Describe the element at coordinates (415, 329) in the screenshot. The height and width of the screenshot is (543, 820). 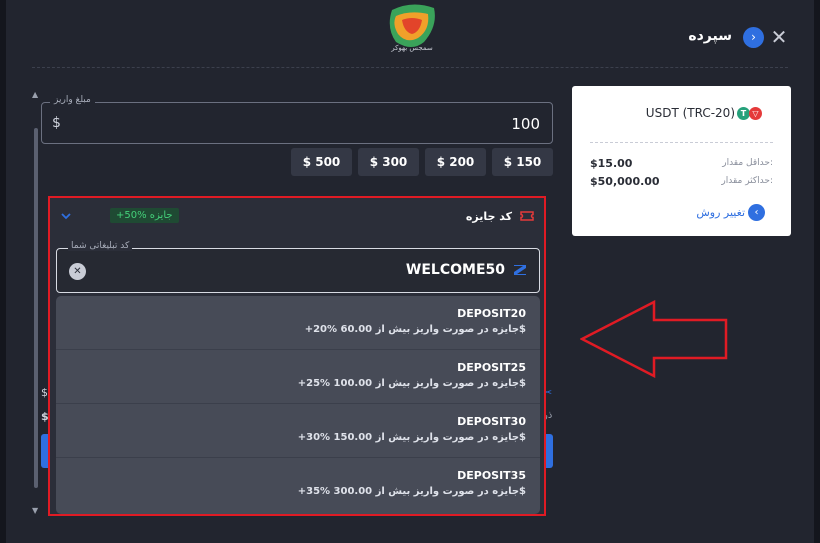
I see `suggestion-description: +20% جایزه در صورت واریز بیش از 60.00$` at that location.